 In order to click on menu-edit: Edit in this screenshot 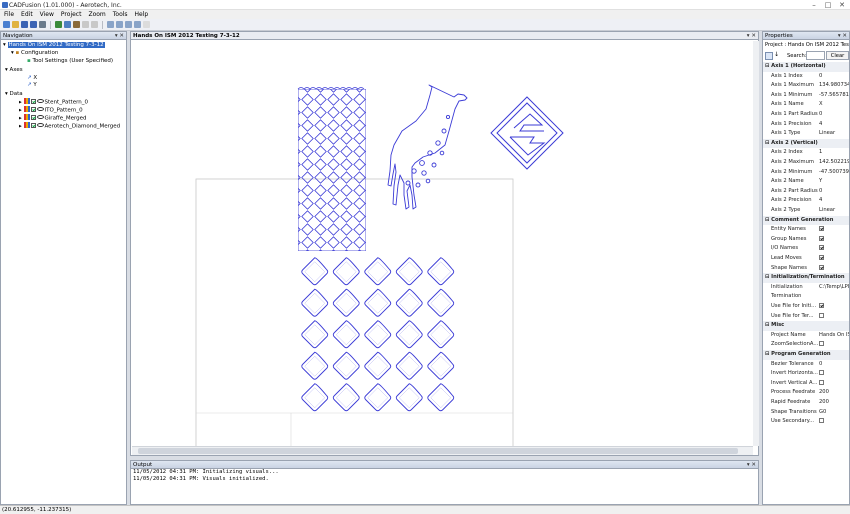, I will do `click(27, 14)`.